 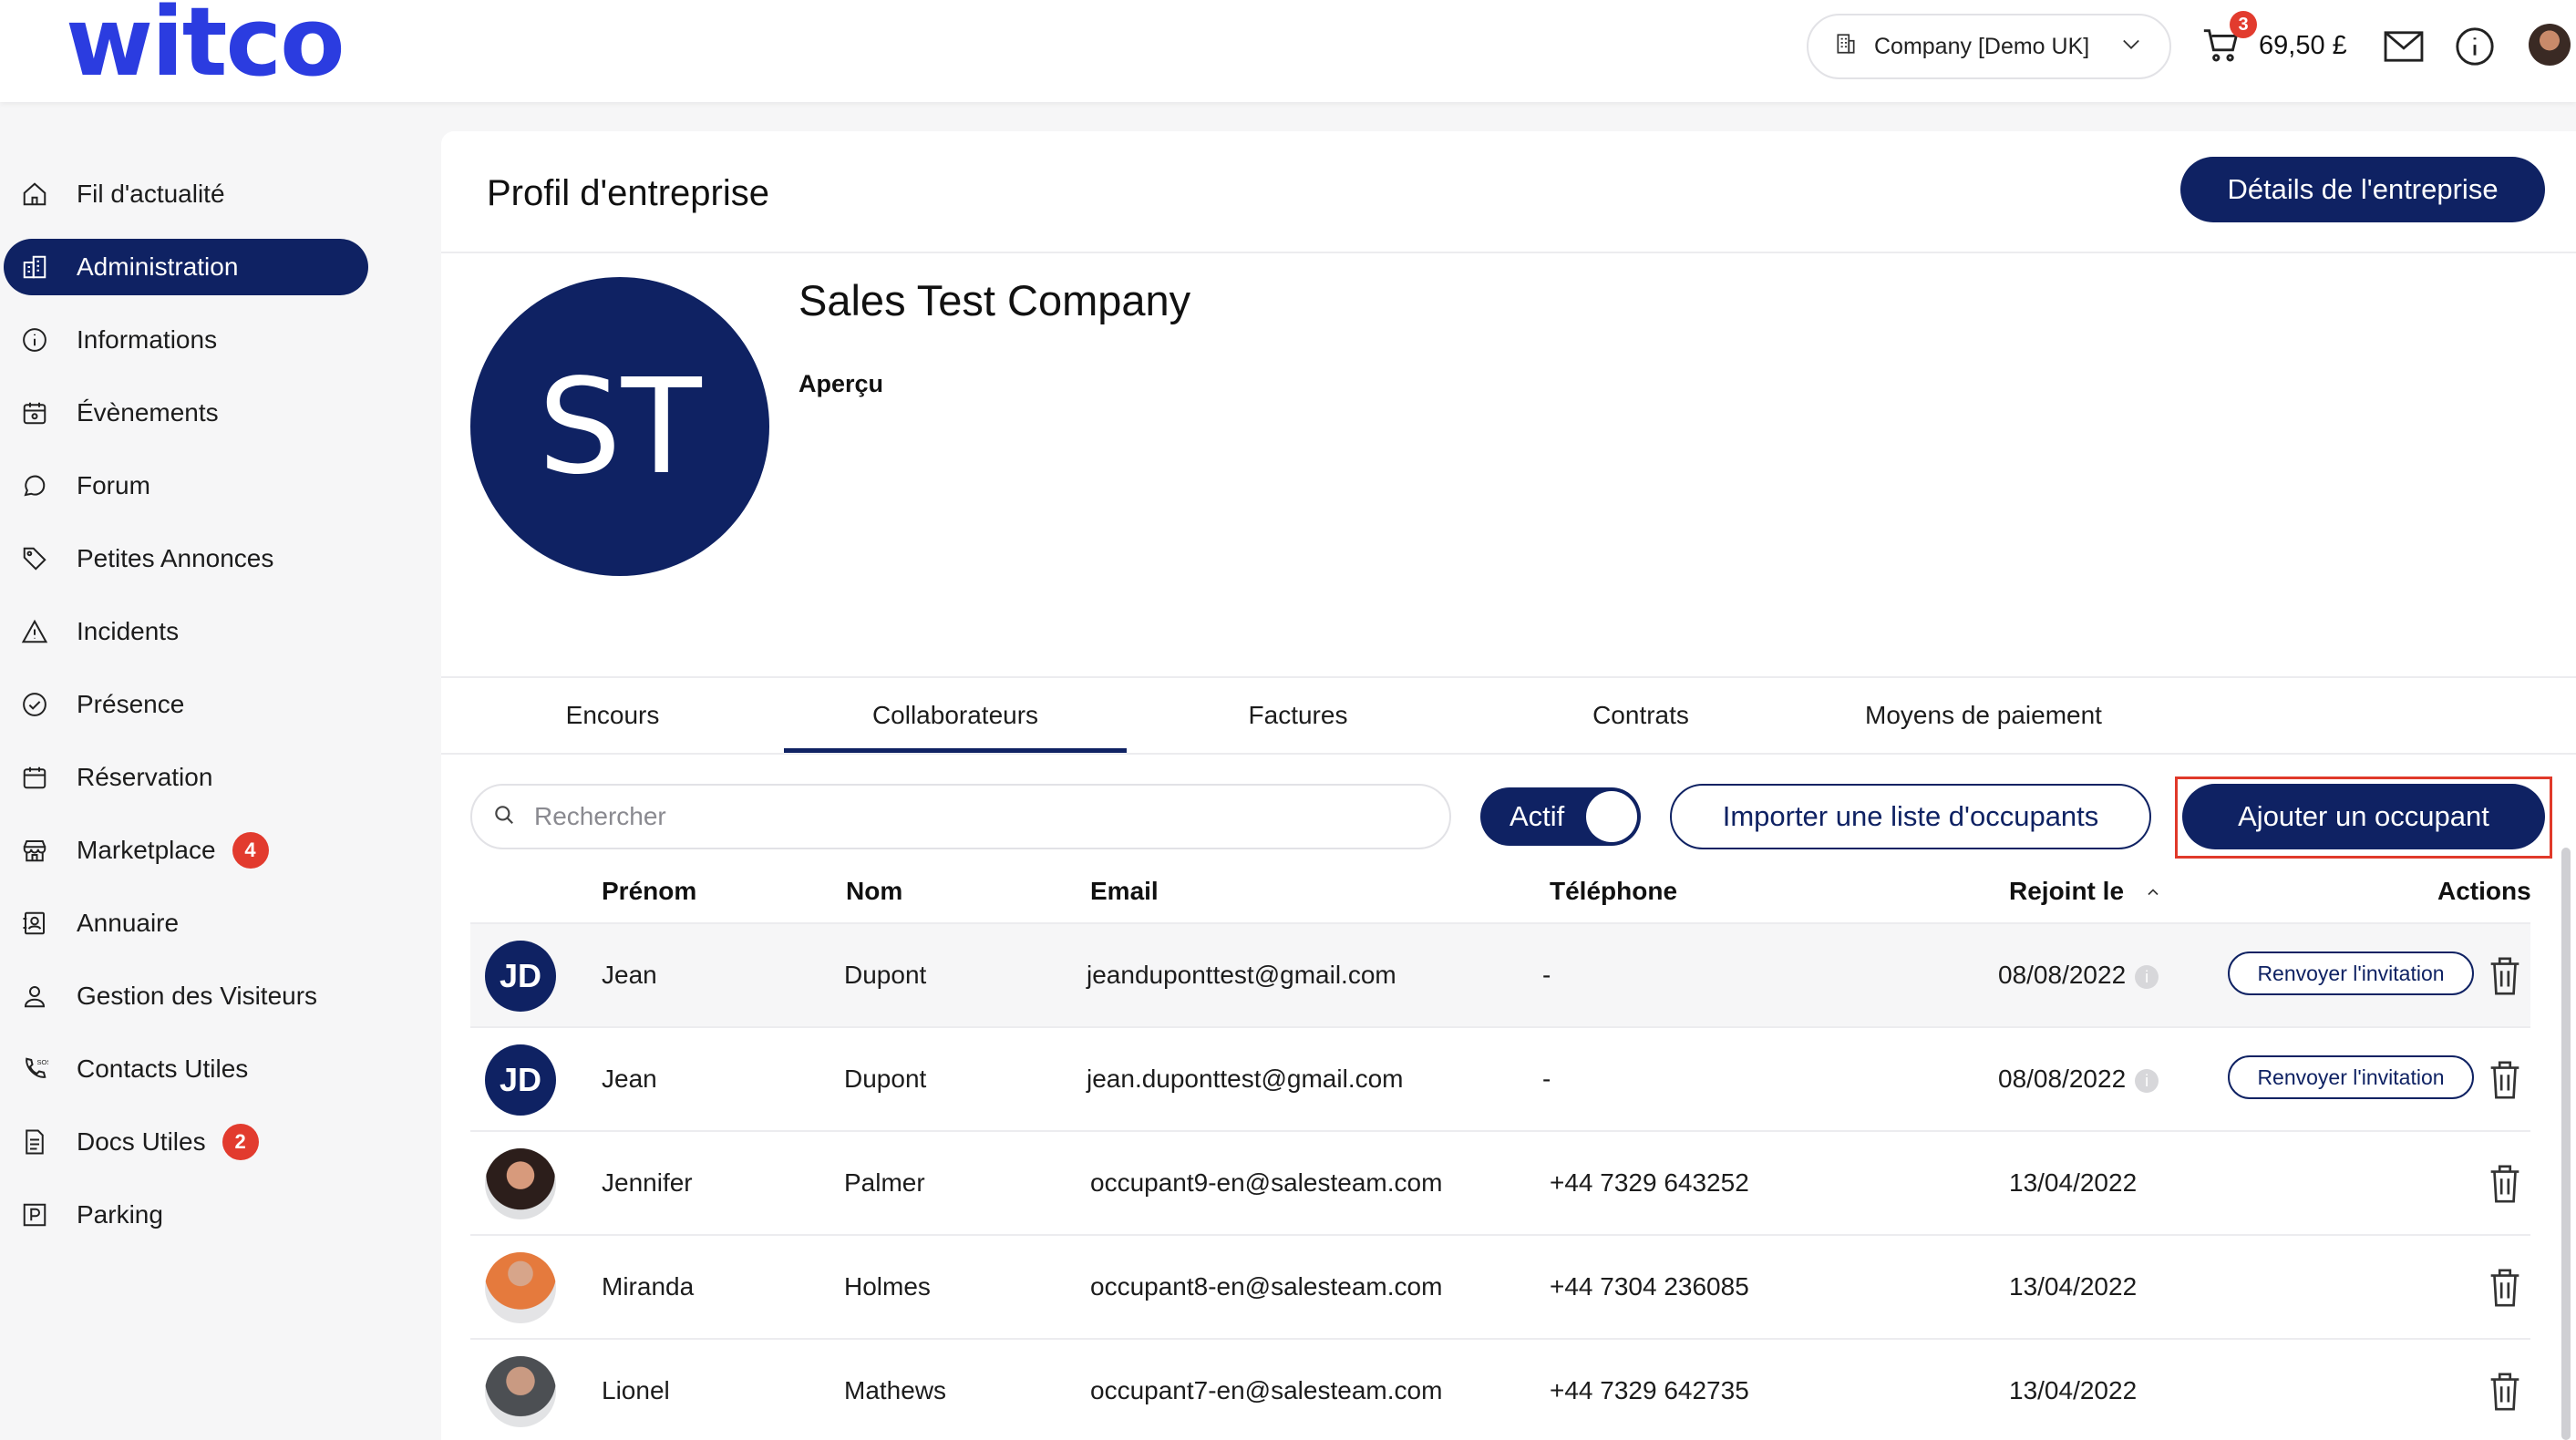 I want to click on search-box, so click(x=960, y=817).